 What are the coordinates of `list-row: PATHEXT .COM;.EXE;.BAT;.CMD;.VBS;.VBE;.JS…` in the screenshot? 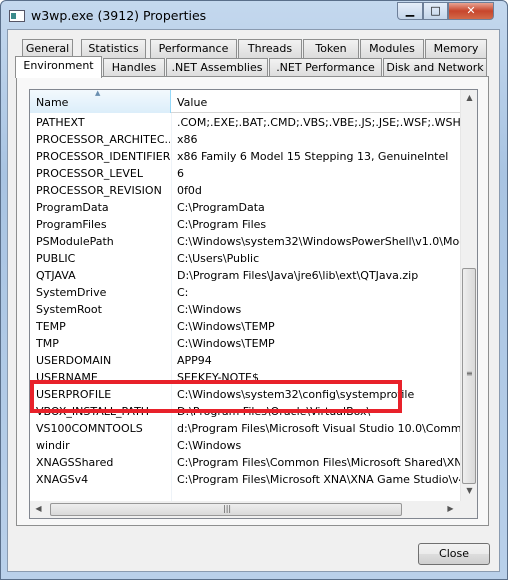 It's located at (245, 122).